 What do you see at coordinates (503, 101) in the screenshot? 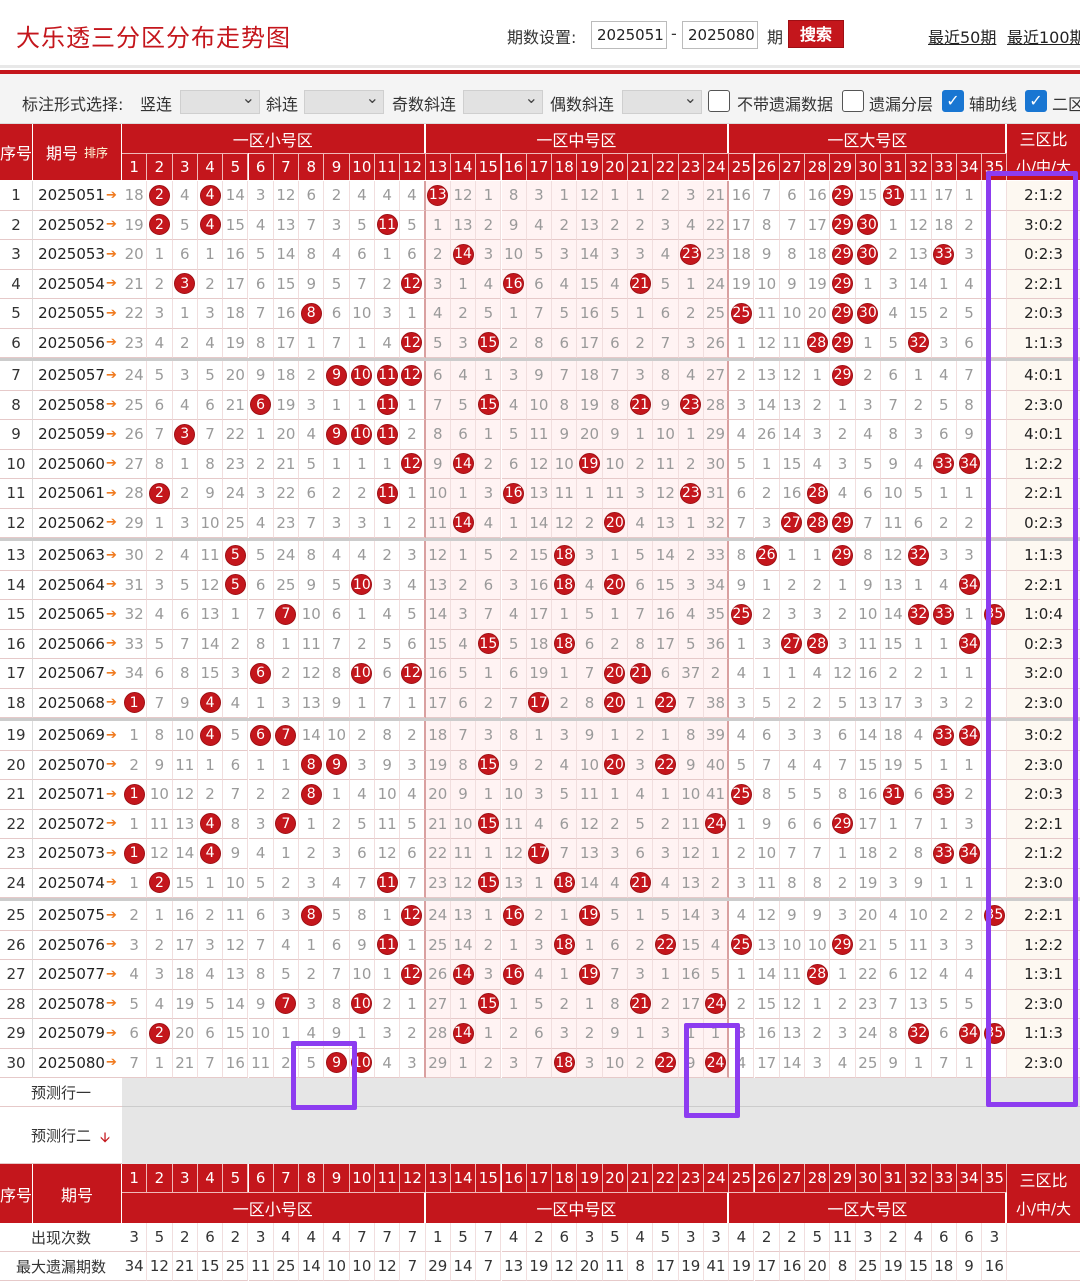
I see `odd-diagonal-select: ⌄` at bounding box center [503, 101].